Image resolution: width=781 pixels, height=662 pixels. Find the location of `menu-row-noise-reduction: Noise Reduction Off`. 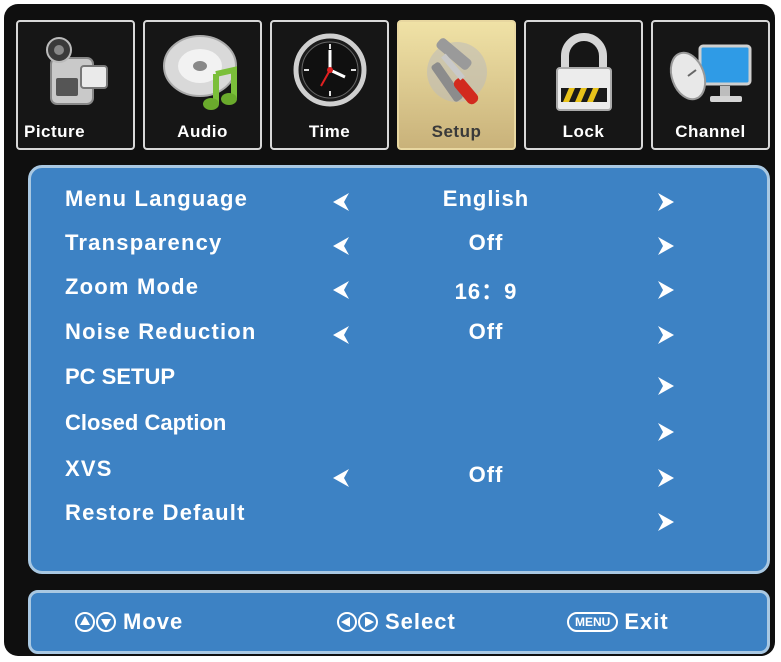

menu-row-noise-reduction: Noise Reduction Off is located at coordinates (399, 335).